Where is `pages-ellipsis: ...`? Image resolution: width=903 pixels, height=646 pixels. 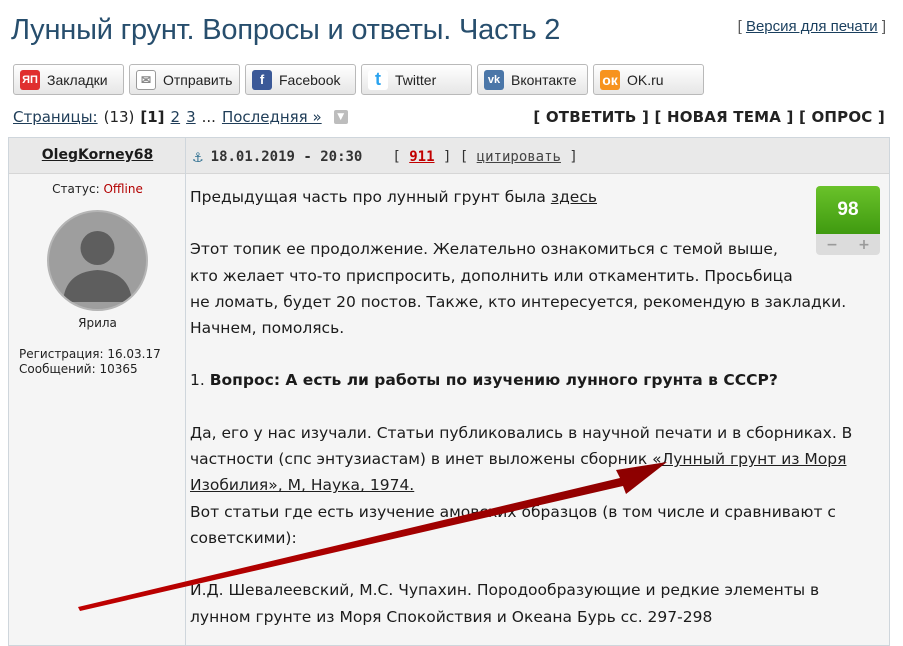
pages-ellipsis: ... is located at coordinates (208, 117).